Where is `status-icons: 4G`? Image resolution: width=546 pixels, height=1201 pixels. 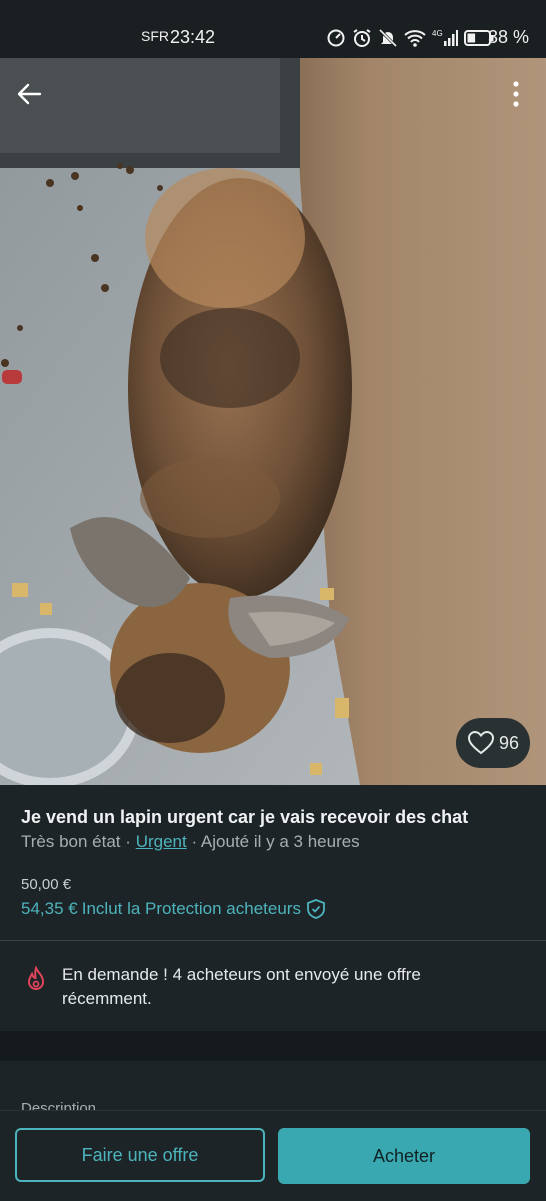 status-icons: 4G is located at coordinates (410, 38).